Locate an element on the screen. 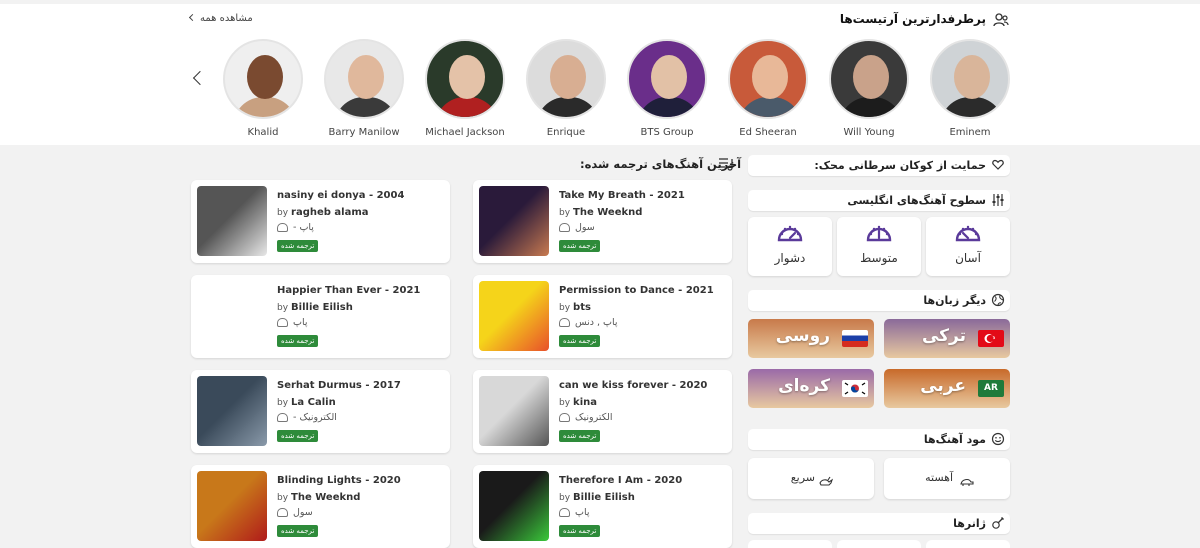  level-label: متوسط is located at coordinates (879, 258).